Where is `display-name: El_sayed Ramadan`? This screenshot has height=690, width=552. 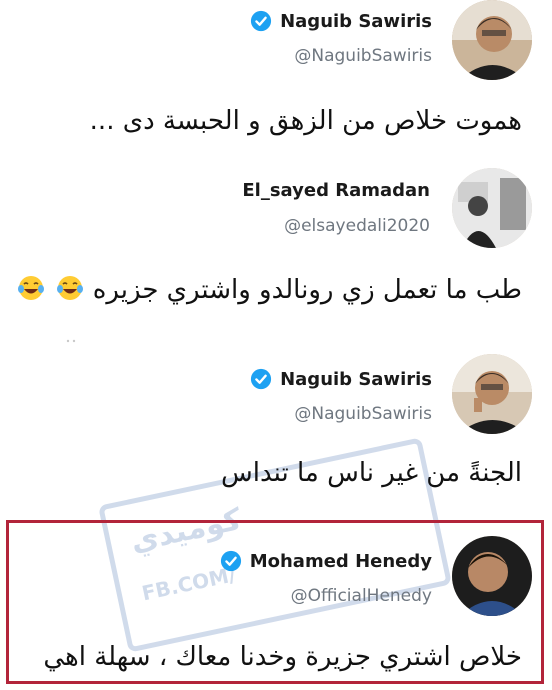
display-name: El_sayed Ramadan is located at coordinates (336, 190).